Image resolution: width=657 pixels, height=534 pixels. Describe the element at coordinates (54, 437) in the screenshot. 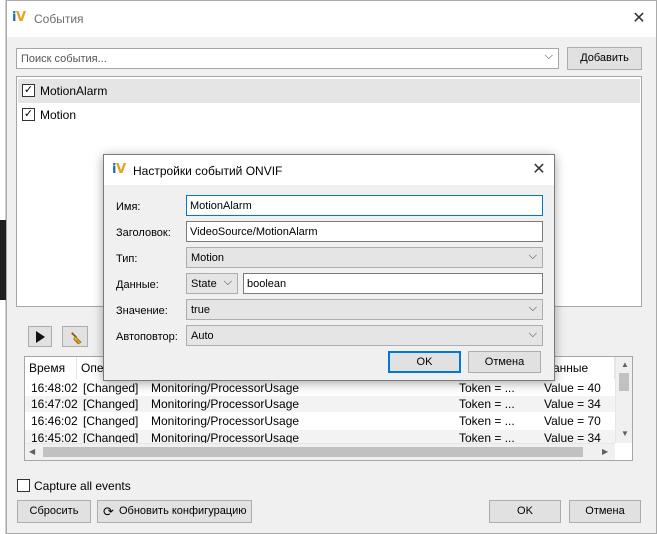

I see `cell-time: 16:45:02` at that location.